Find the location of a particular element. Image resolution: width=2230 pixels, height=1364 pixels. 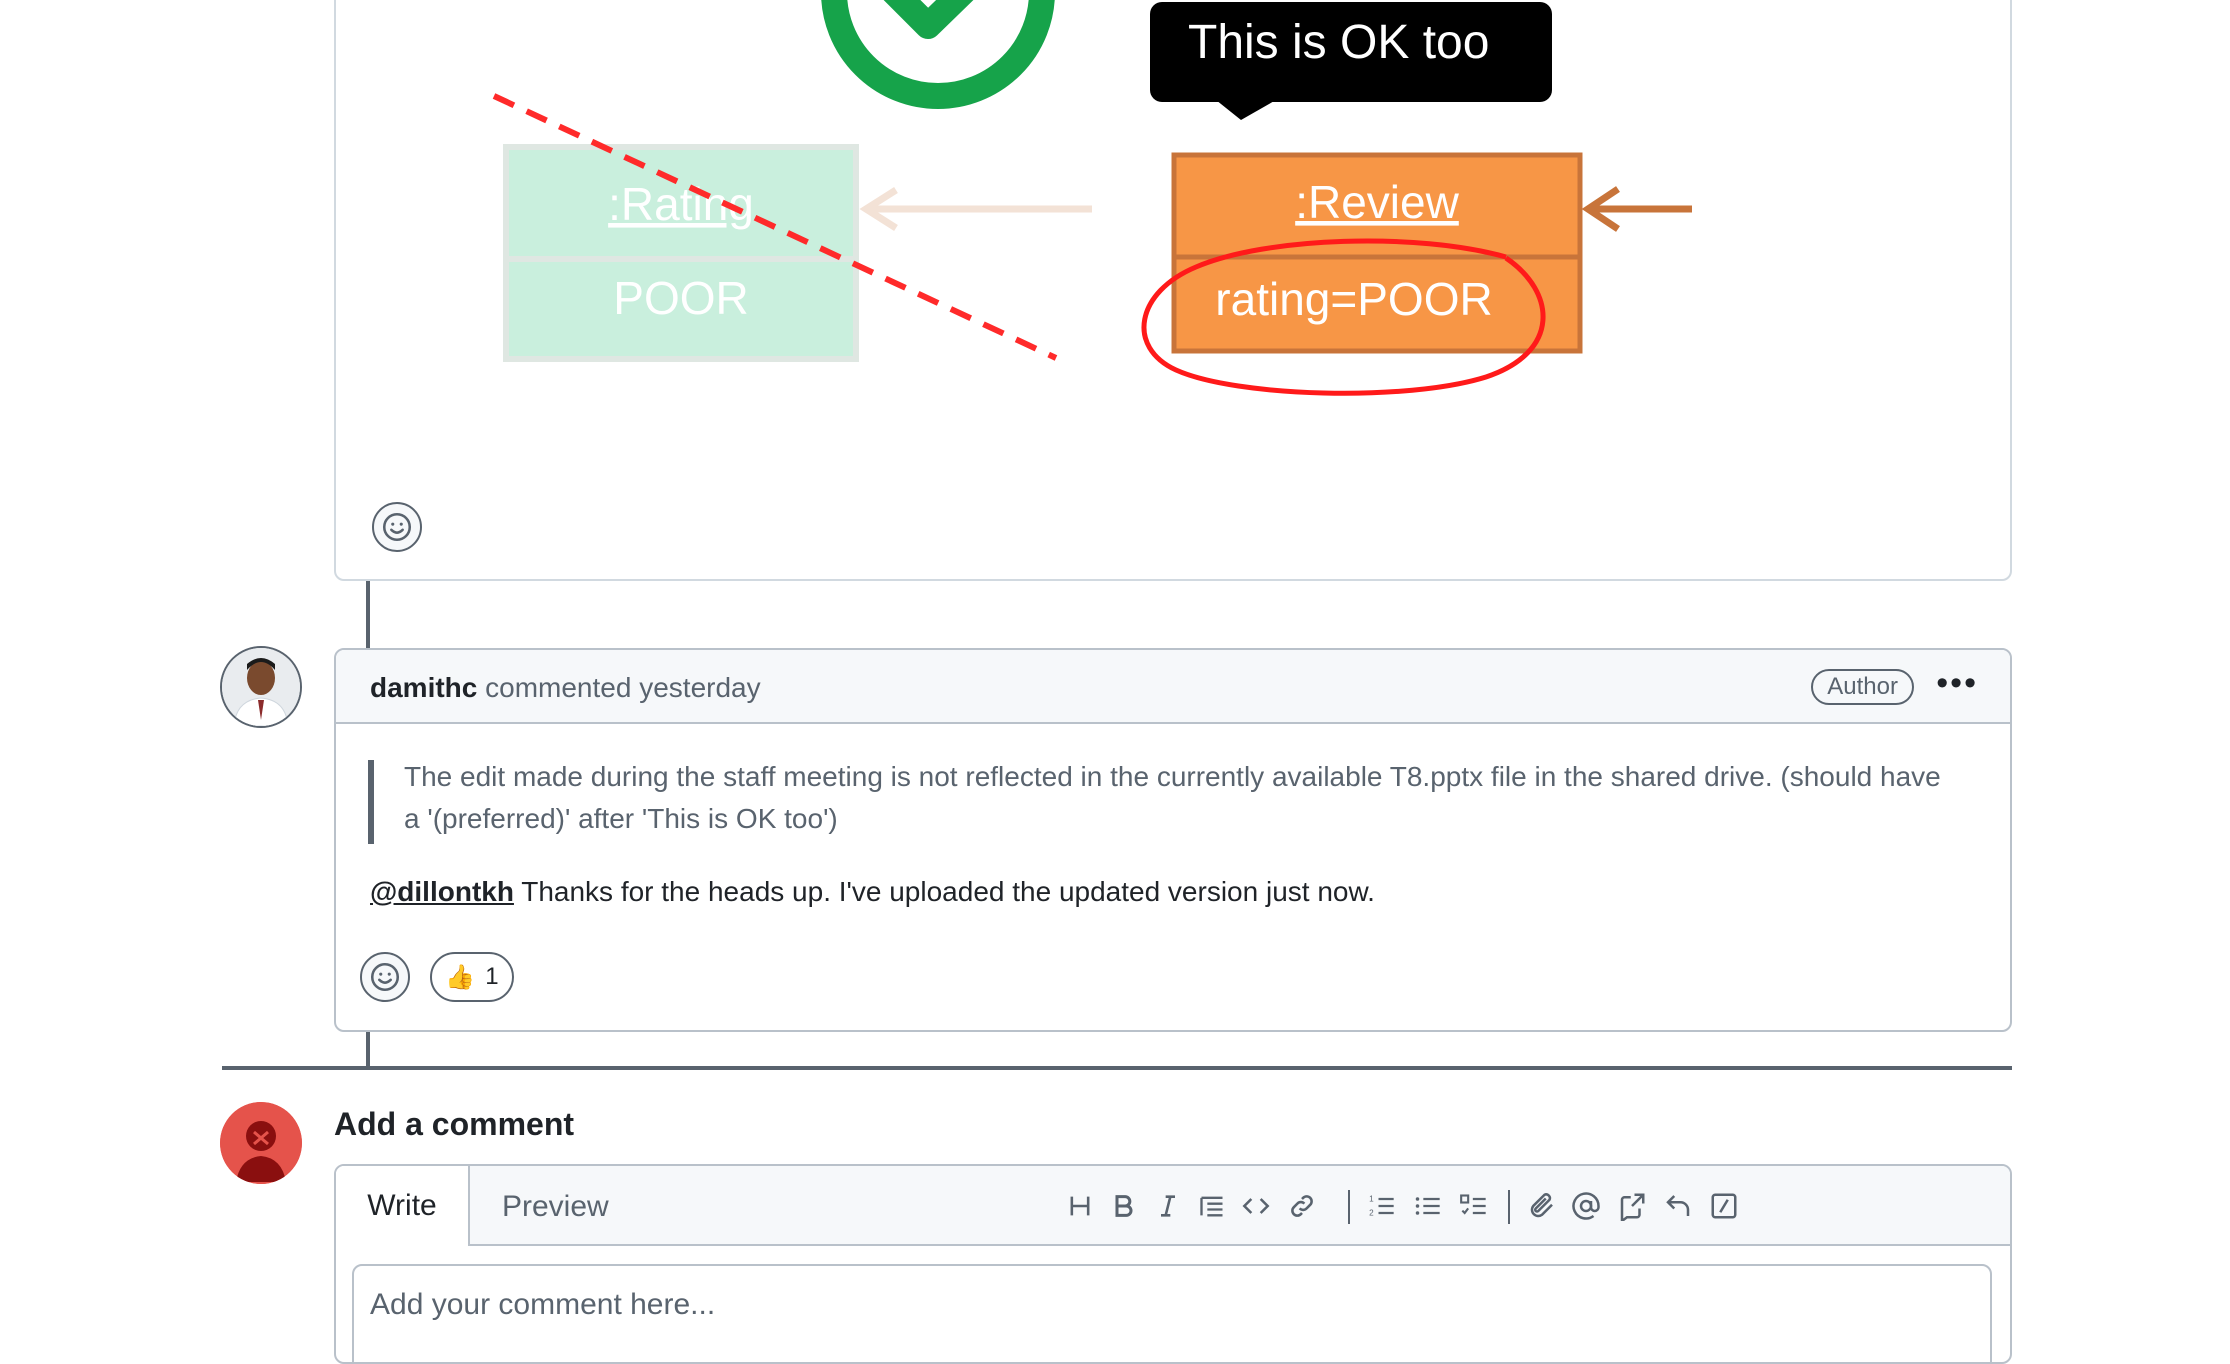

kebab-horizontal-icon: ••• is located at coordinates (1957, 683).